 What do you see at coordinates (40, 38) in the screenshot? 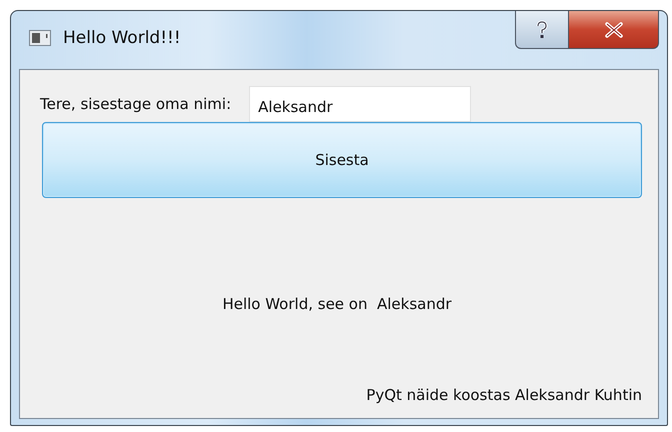
I see `window-icon` at bounding box center [40, 38].